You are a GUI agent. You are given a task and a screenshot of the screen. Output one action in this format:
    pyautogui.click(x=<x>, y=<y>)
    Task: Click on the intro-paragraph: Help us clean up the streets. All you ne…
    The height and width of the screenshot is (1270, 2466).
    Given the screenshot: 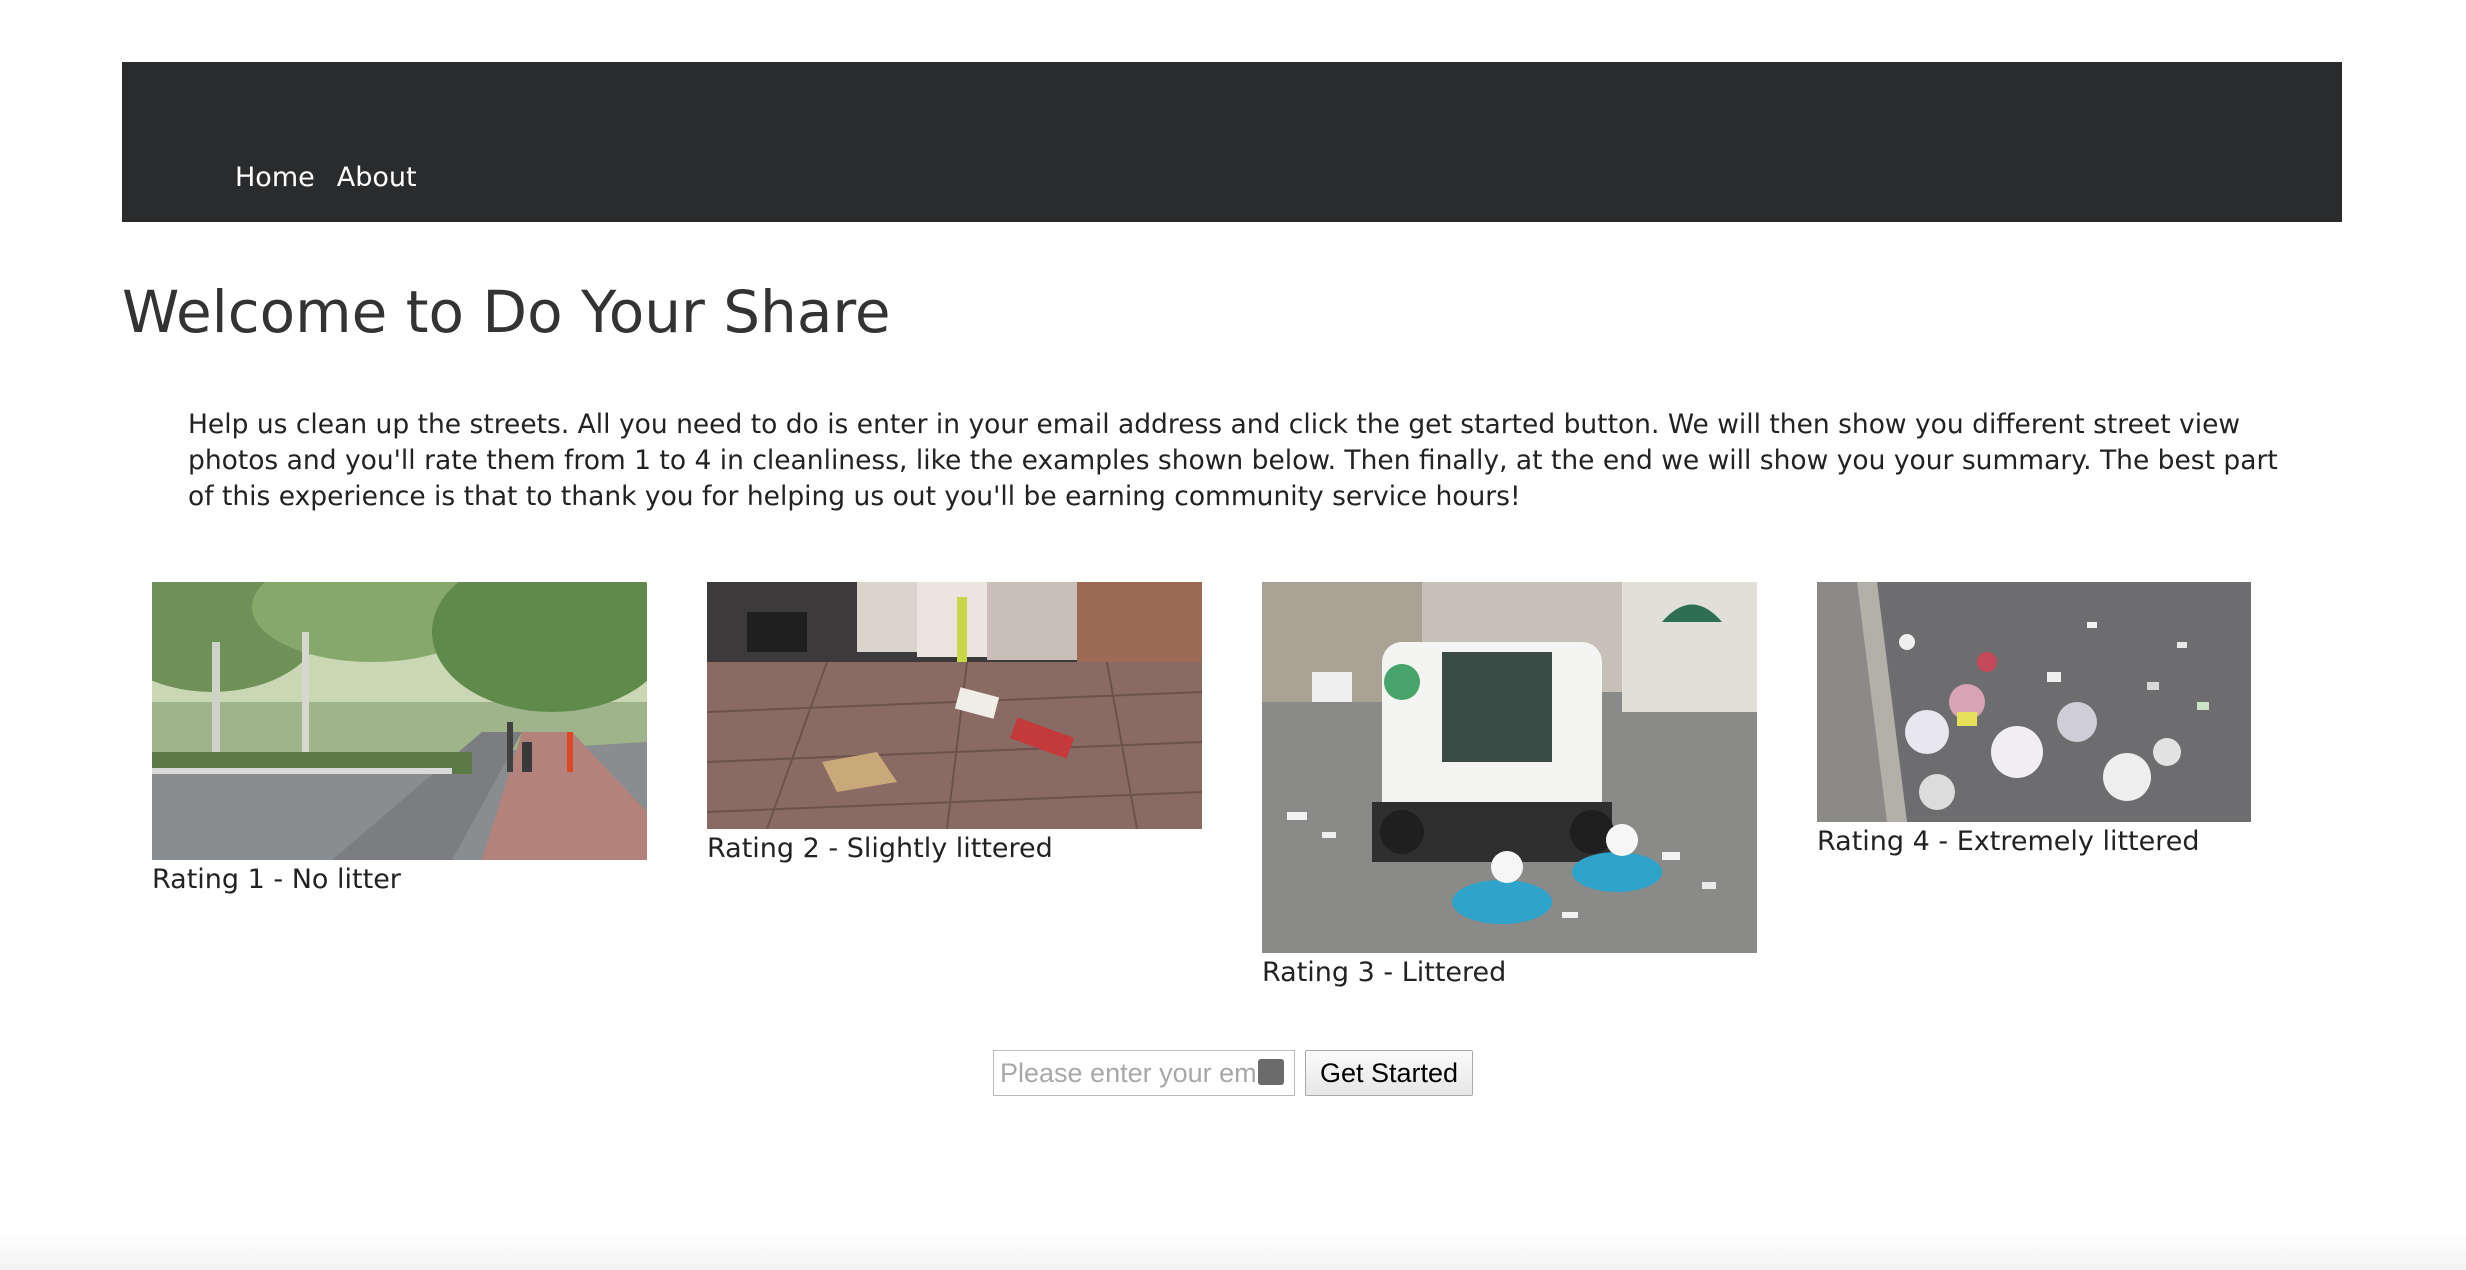 What is the action you would take?
    pyautogui.click(x=1233, y=460)
    